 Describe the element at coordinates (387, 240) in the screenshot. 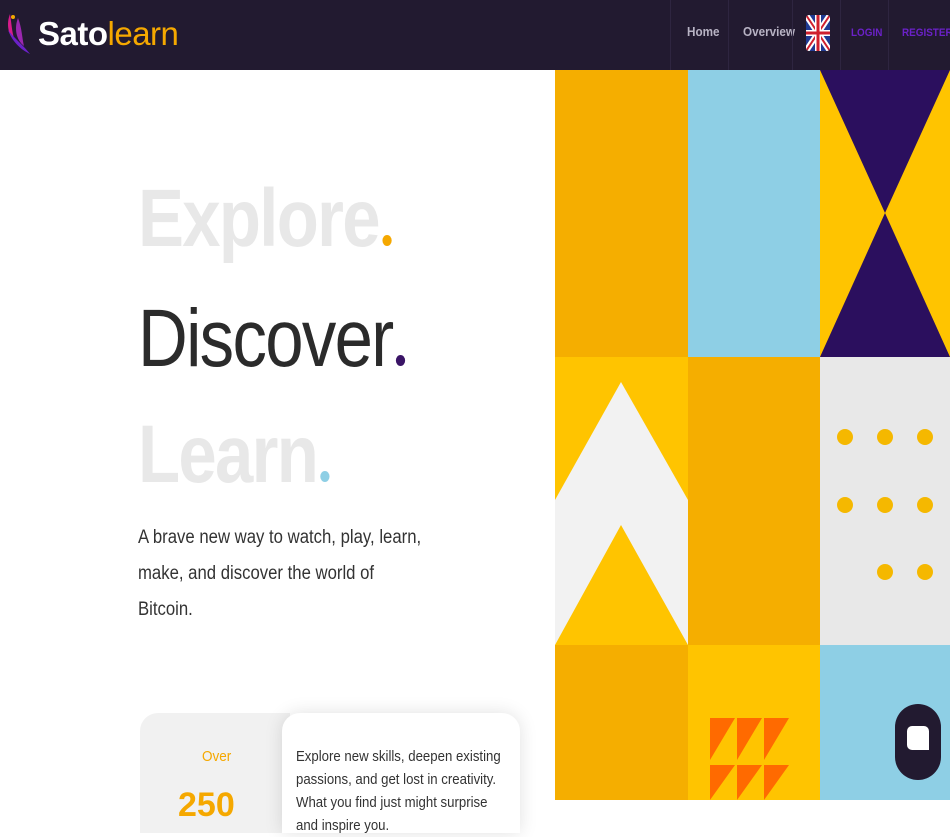

I see `yellow-dot-icon` at that location.